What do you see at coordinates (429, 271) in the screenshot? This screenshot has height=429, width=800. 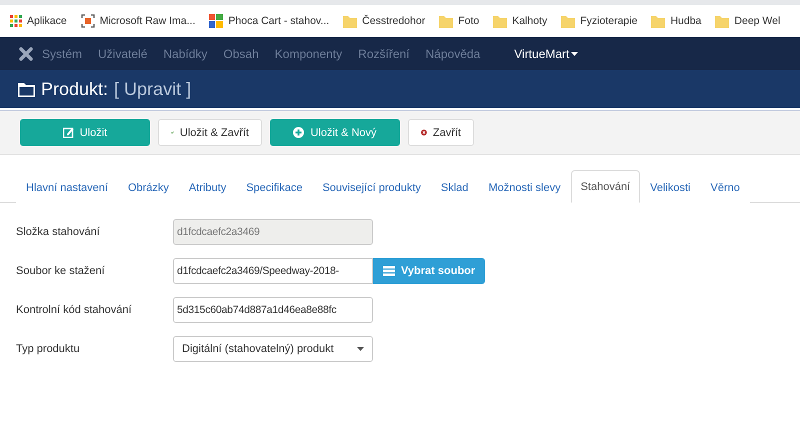 I see `select-file-button: Vybrat soubor` at bounding box center [429, 271].